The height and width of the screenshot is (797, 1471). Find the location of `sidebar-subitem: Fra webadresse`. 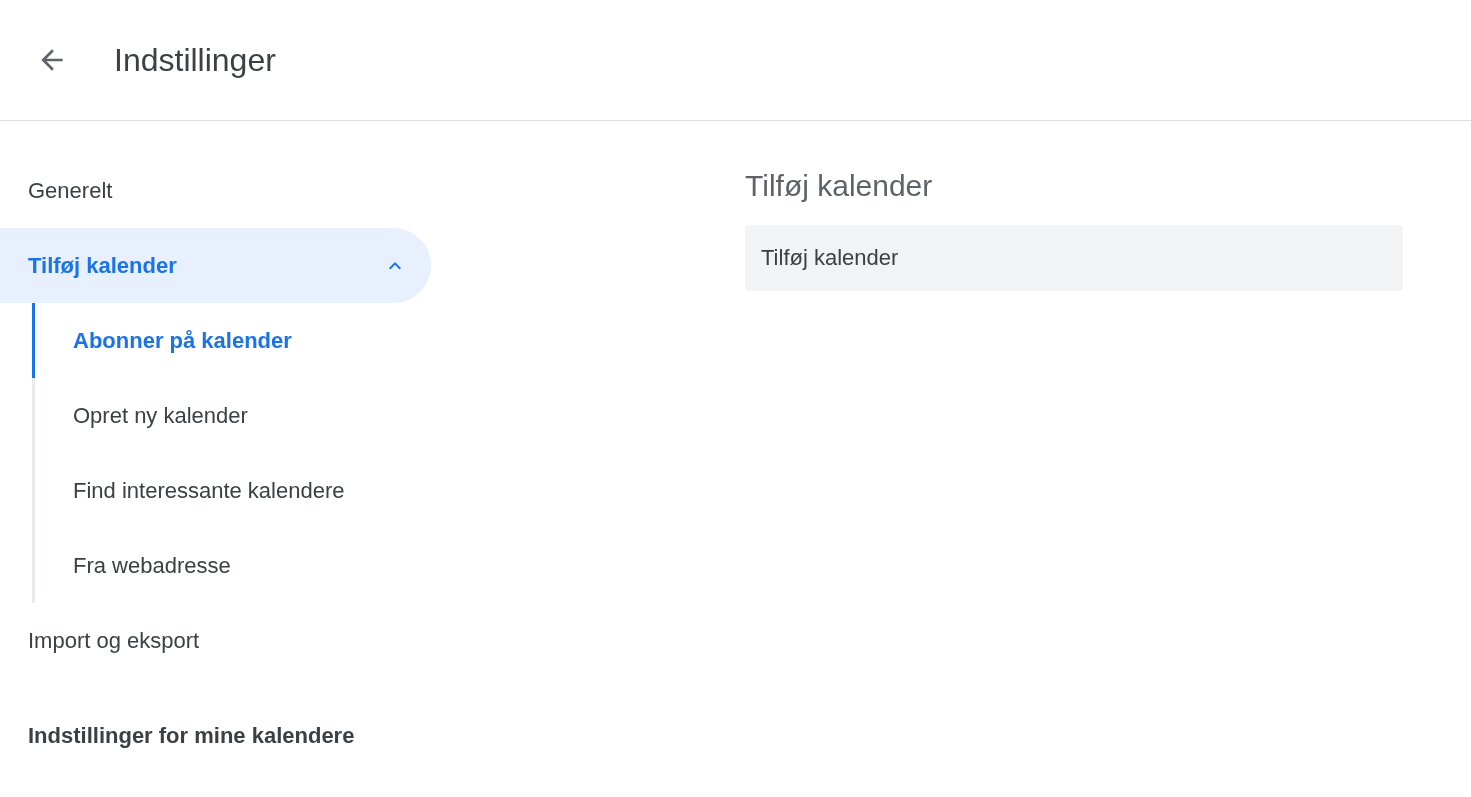

sidebar-subitem: Fra webadresse is located at coordinates (231, 565).